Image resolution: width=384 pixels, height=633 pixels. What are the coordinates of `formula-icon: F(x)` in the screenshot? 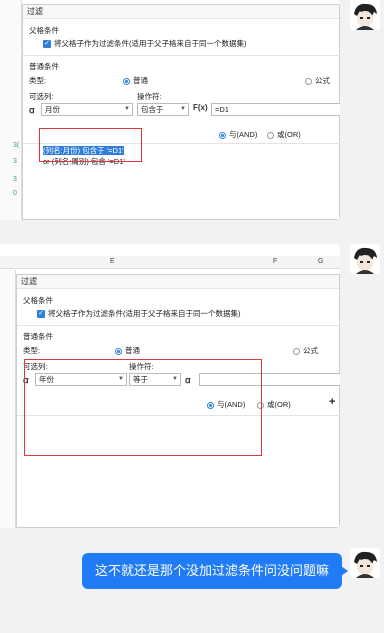 It's located at (200, 107).